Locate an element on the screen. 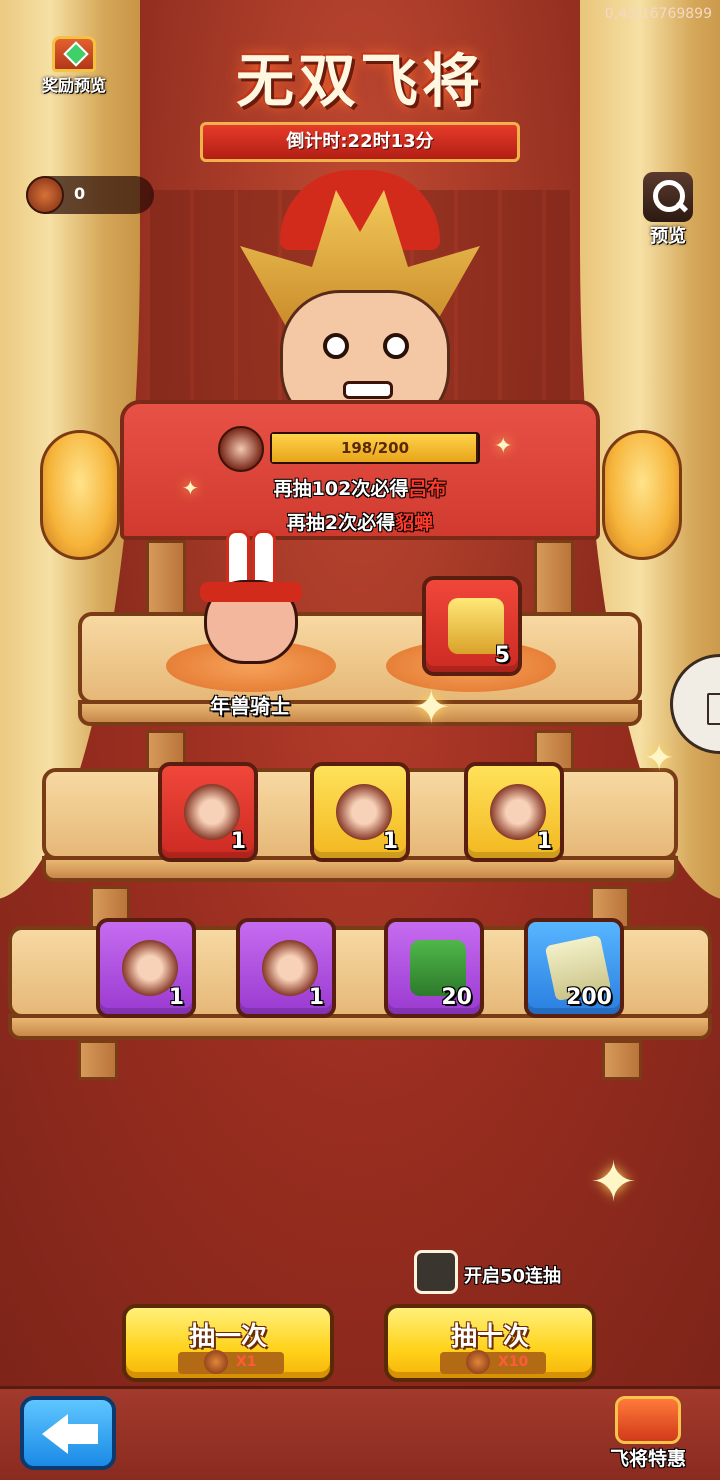 This screenshot has height=1480, width=720. knight-headband is located at coordinates (251, 592).